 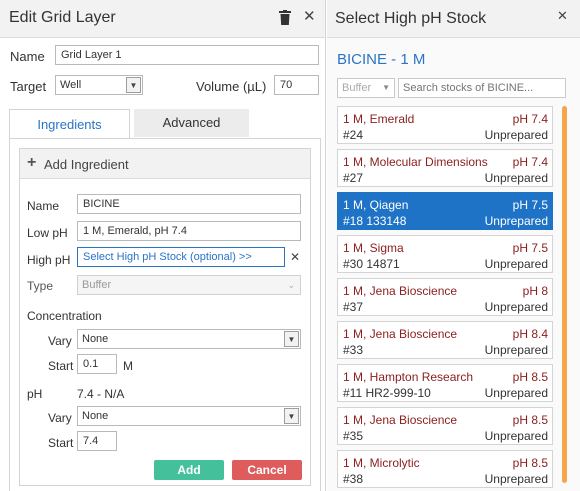 I want to click on stock-name: 1 M, Emerald, so click(x=379, y=119).